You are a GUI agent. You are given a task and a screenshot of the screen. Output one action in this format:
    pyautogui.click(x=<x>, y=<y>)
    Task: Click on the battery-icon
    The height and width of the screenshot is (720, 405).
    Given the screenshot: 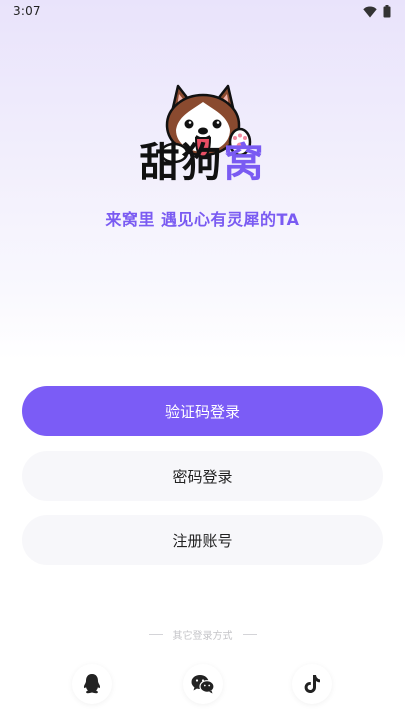 What is the action you would take?
    pyautogui.click(x=387, y=11)
    